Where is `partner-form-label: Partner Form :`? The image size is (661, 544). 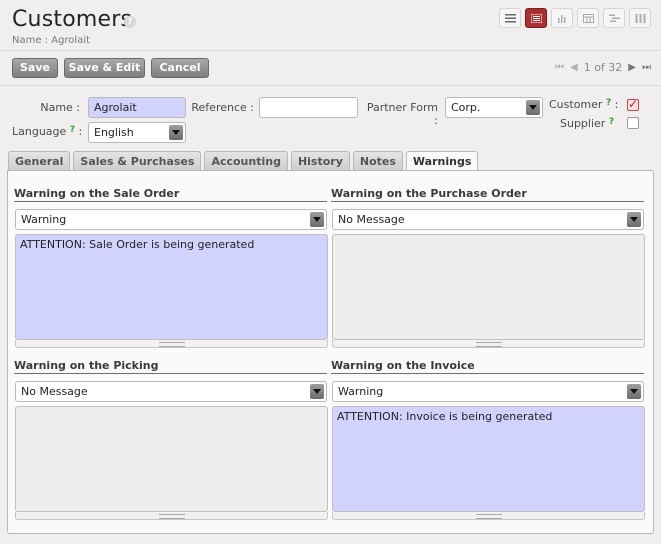 partner-form-label: Partner Form : is located at coordinates (402, 114).